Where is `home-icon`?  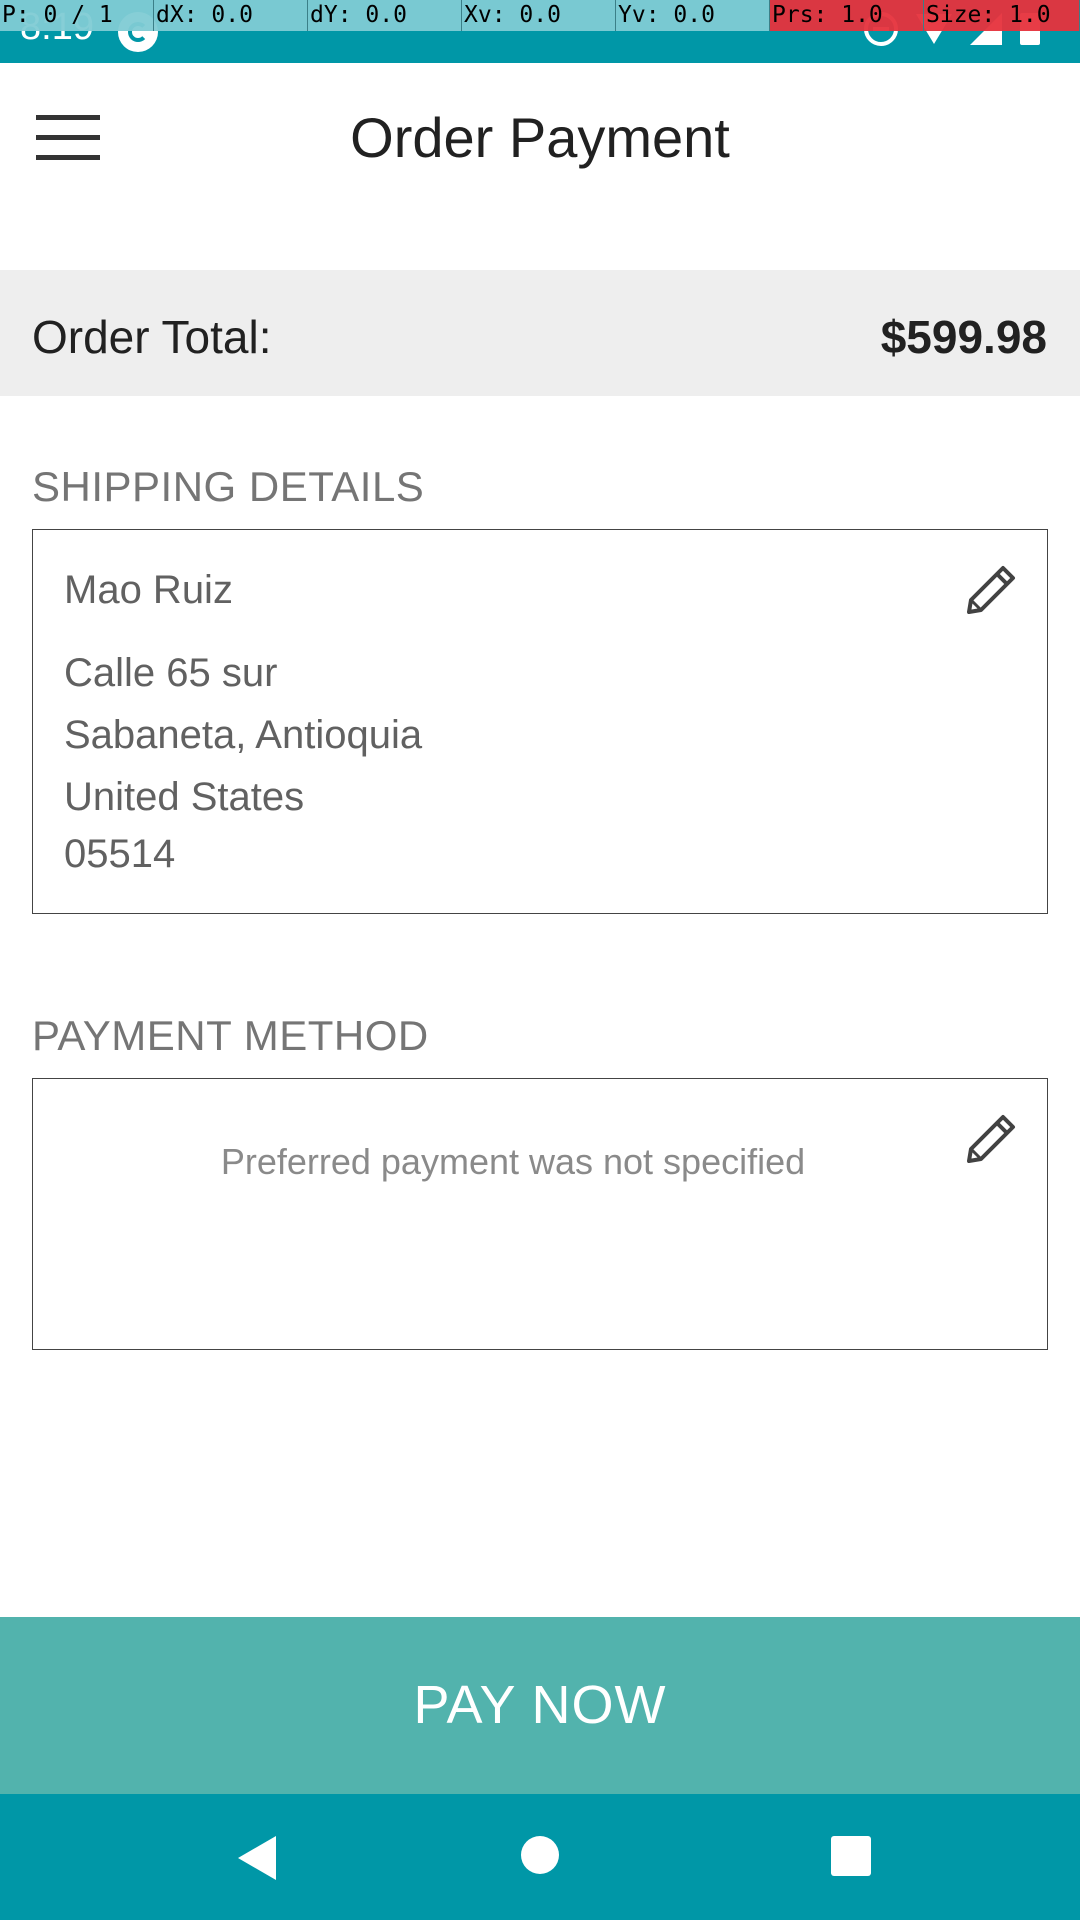
home-icon is located at coordinates (540, 1855).